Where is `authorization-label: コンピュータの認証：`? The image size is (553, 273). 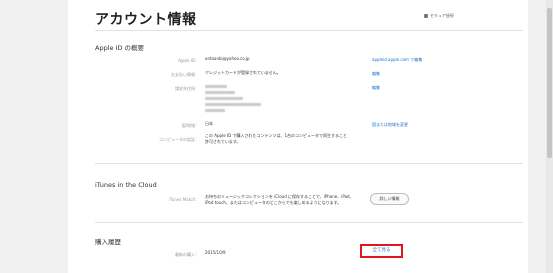 authorization-label: コンピュータの認証： is located at coordinates (179, 139).